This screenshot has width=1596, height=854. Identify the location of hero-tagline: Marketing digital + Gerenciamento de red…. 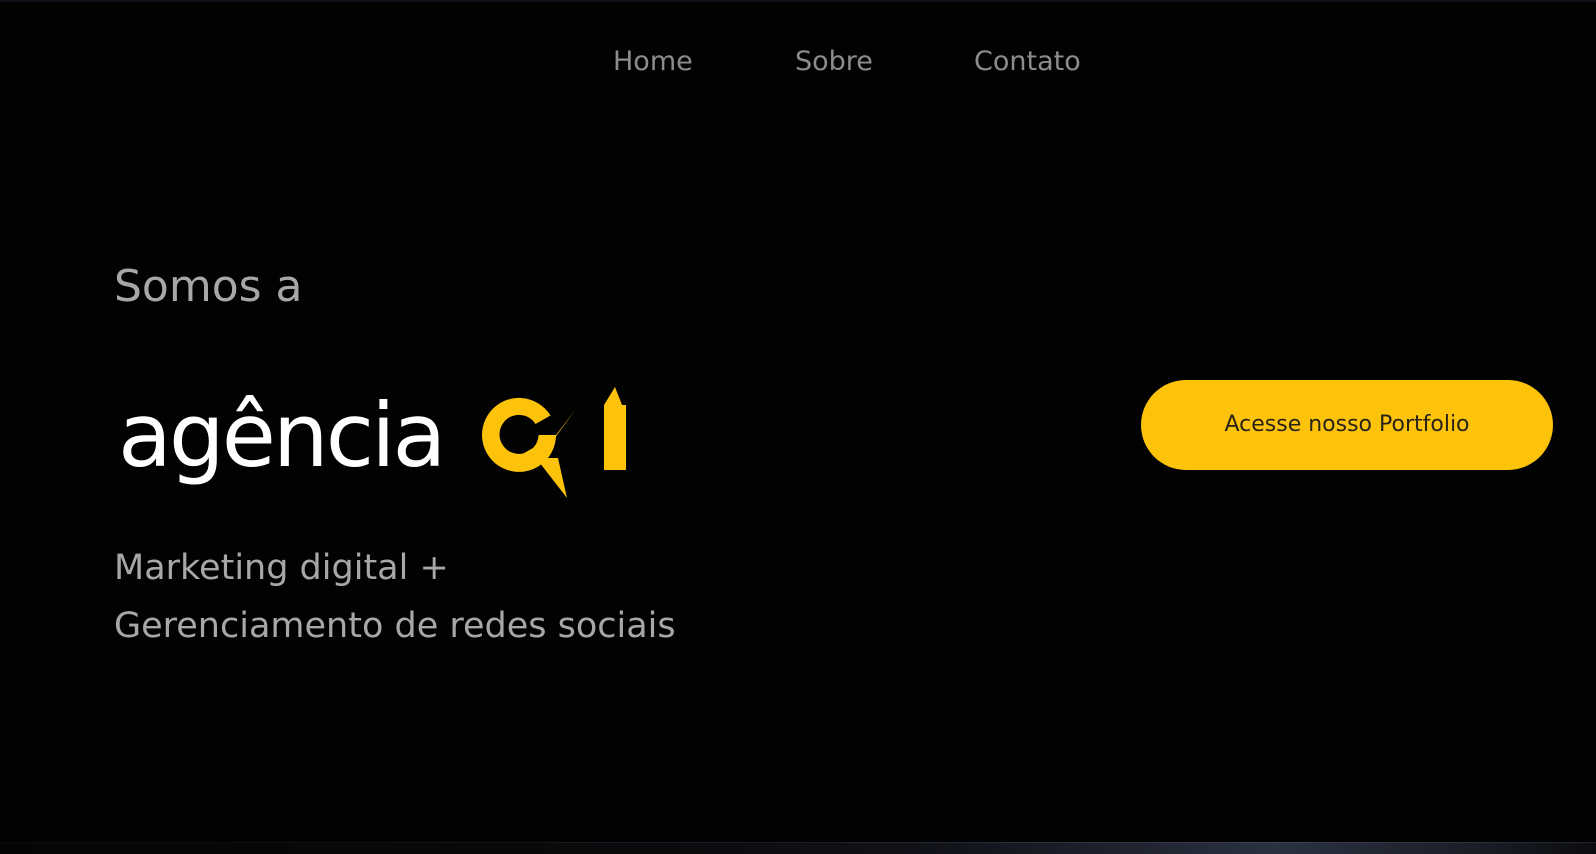
(395, 597).